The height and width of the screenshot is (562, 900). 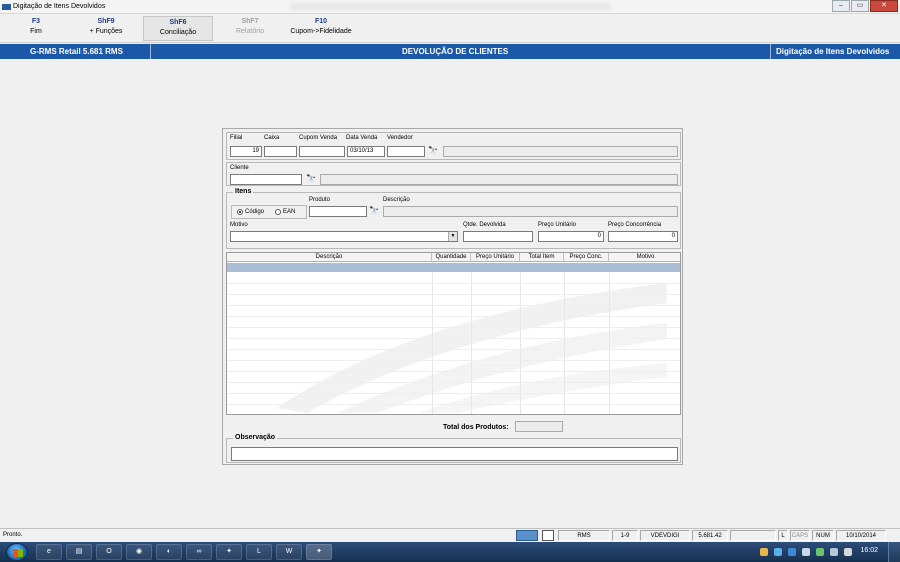 What do you see at coordinates (49, 552) in the screenshot?
I see `taskbar-ie-icon: e` at bounding box center [49, 552].